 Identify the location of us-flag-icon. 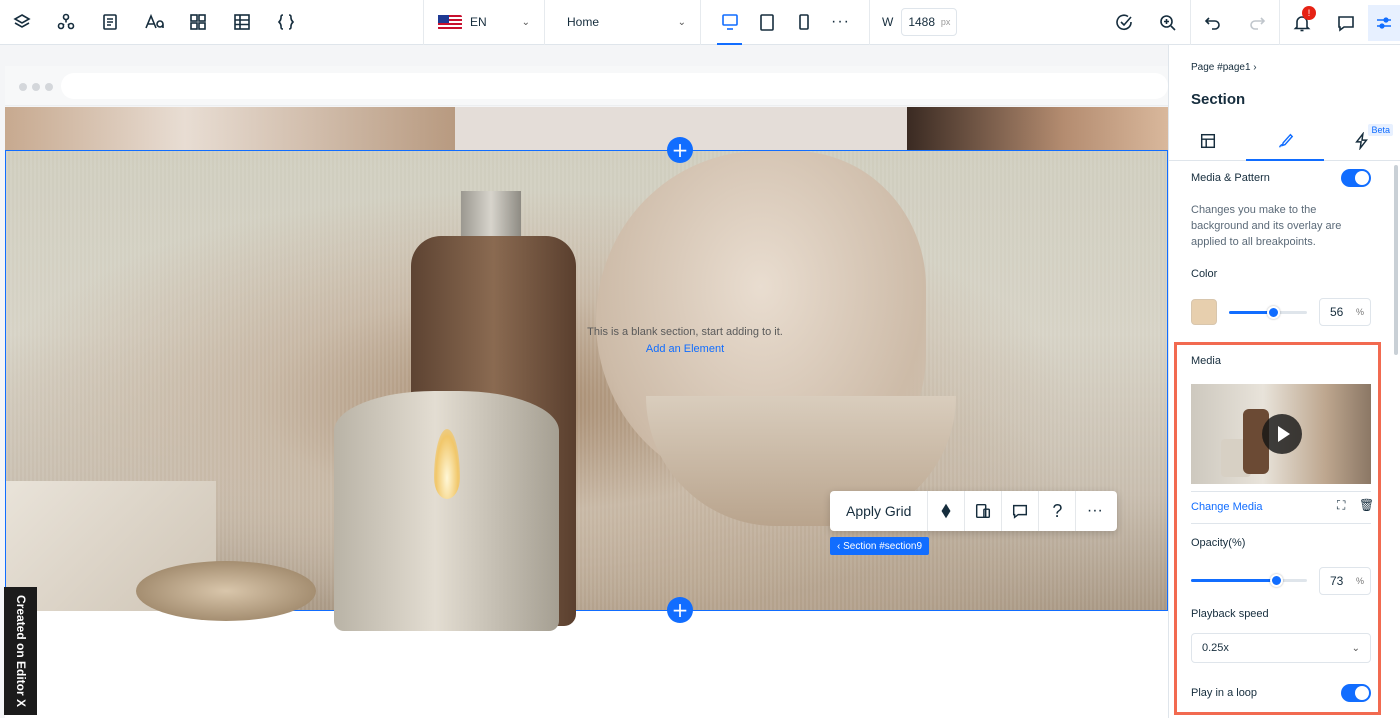
(450, 22).